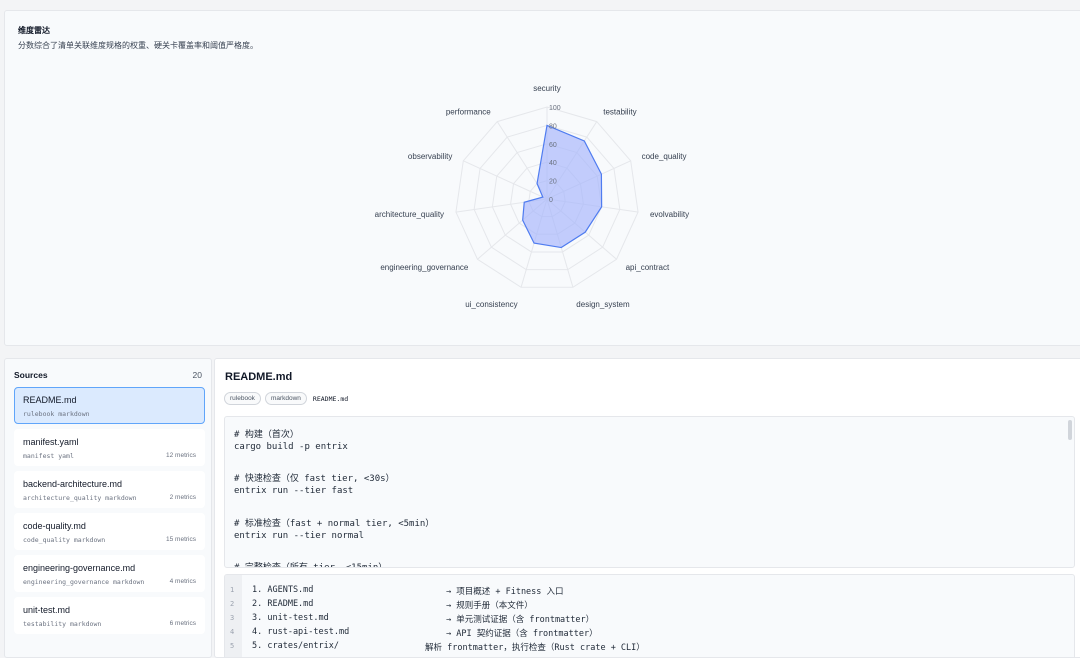  I want to click on radar-tick-label: 20, so click(553, 182).